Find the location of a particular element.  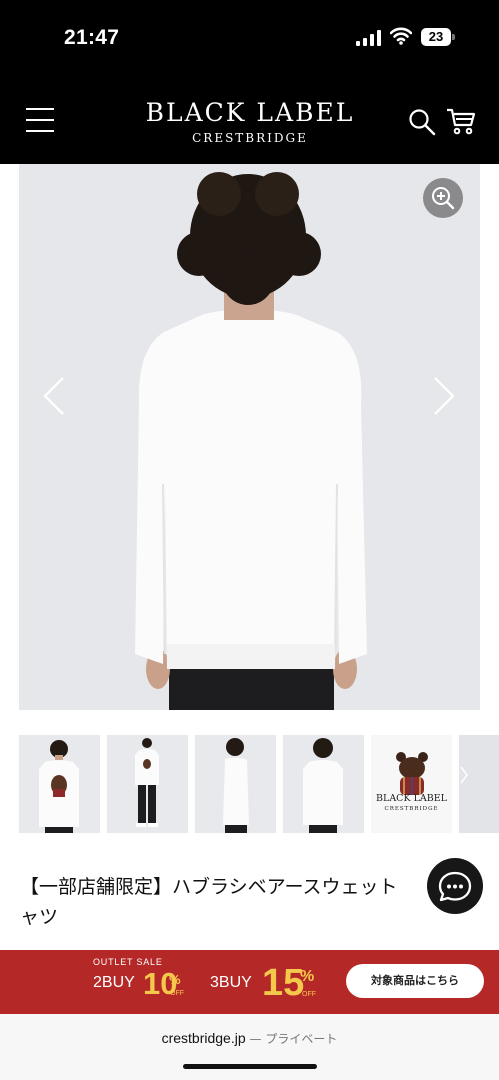

menu-icon is located at coordinates (40, 120).